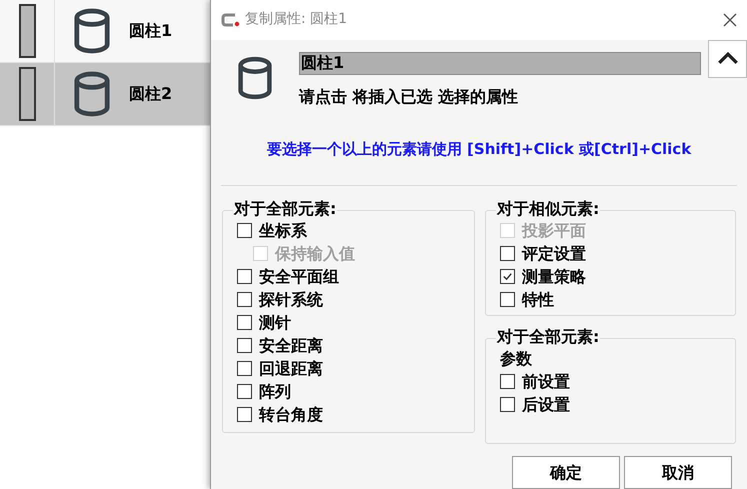 This screenshot has width=747, height=489. Describe the element at coordinates (291, 369) in the screenshot. I see `checkbox-label: 回退距离` at that location.